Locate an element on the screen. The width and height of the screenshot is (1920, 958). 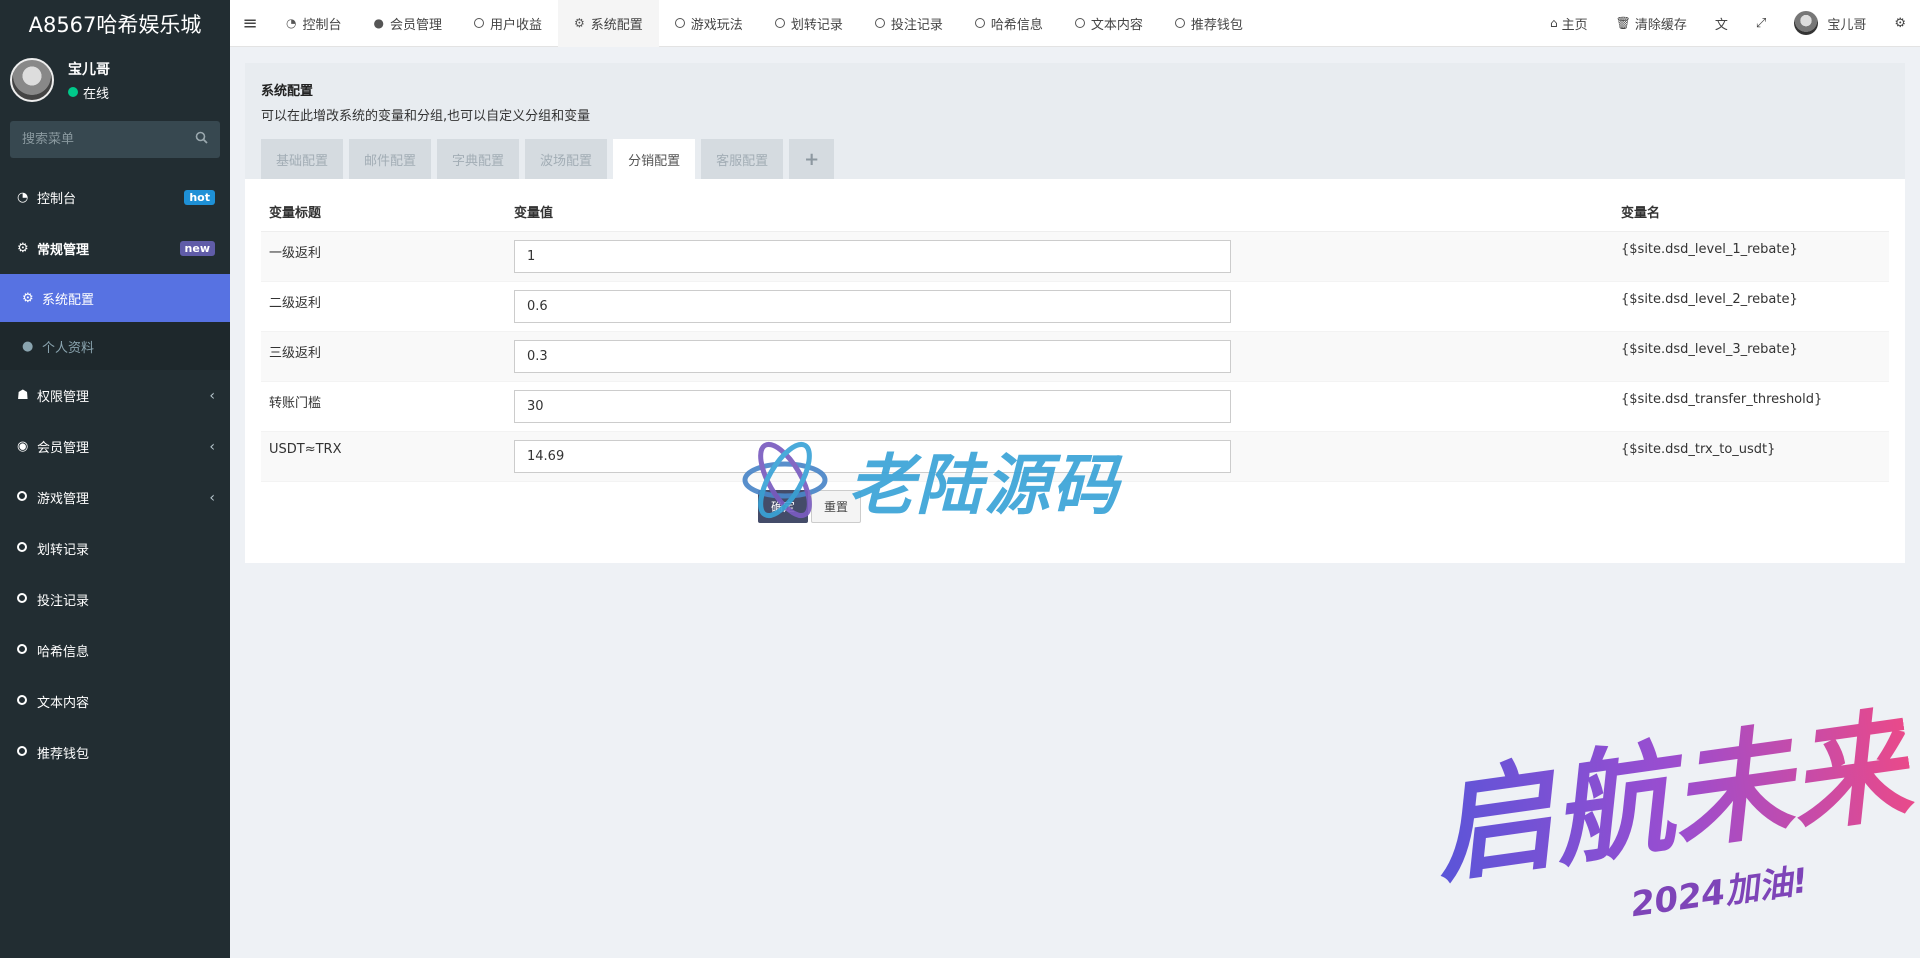
watermark-text: 老陆源码 is located at coordinates (984, 485).